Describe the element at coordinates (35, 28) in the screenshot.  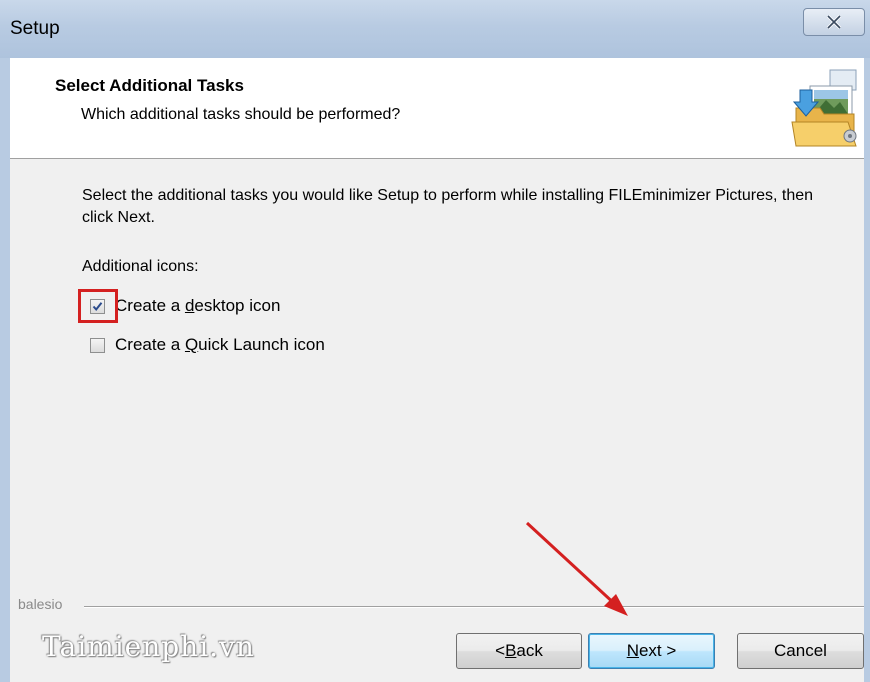
I see `window-title: Setup` at that location.